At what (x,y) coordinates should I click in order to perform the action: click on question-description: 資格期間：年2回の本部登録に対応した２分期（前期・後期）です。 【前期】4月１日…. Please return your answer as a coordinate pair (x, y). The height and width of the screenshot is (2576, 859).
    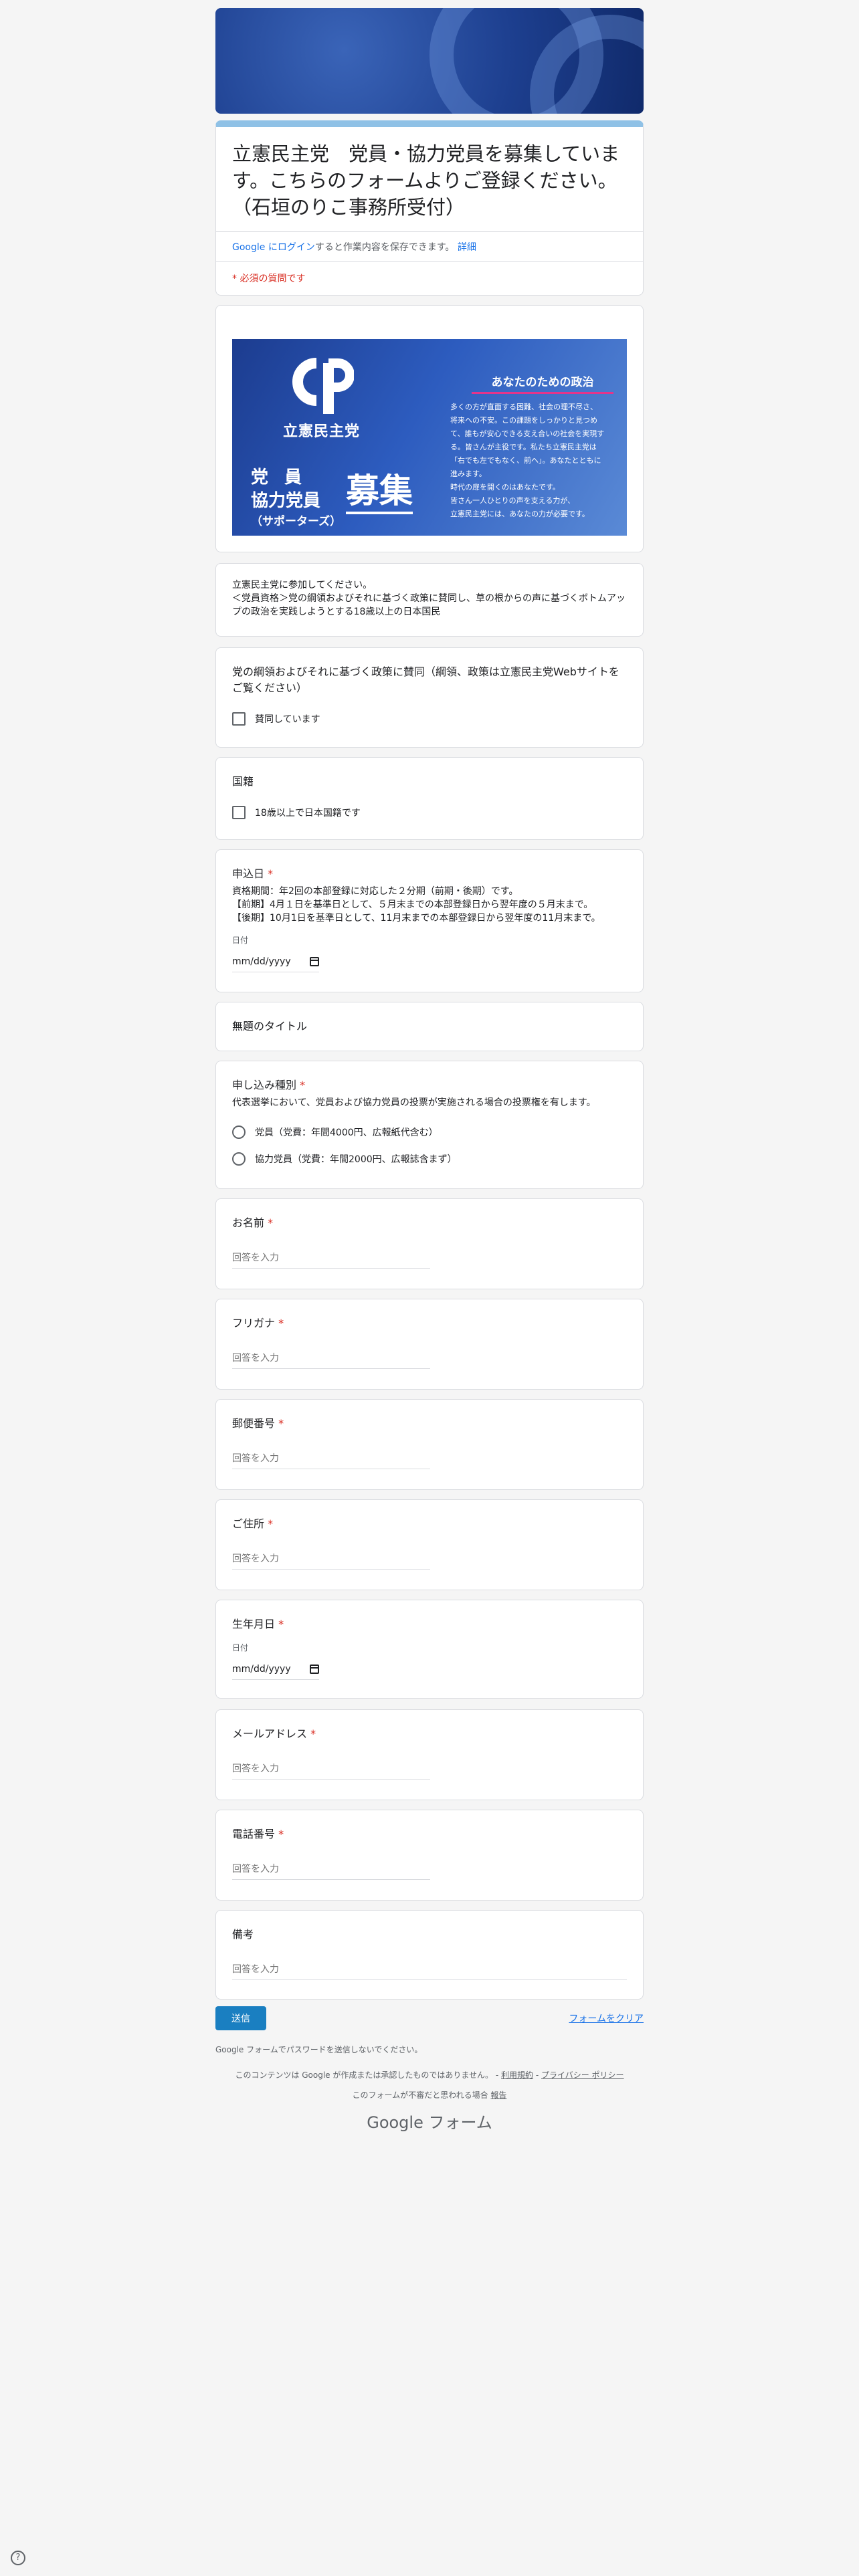
    Looking at the image, I should click on (416, 905).